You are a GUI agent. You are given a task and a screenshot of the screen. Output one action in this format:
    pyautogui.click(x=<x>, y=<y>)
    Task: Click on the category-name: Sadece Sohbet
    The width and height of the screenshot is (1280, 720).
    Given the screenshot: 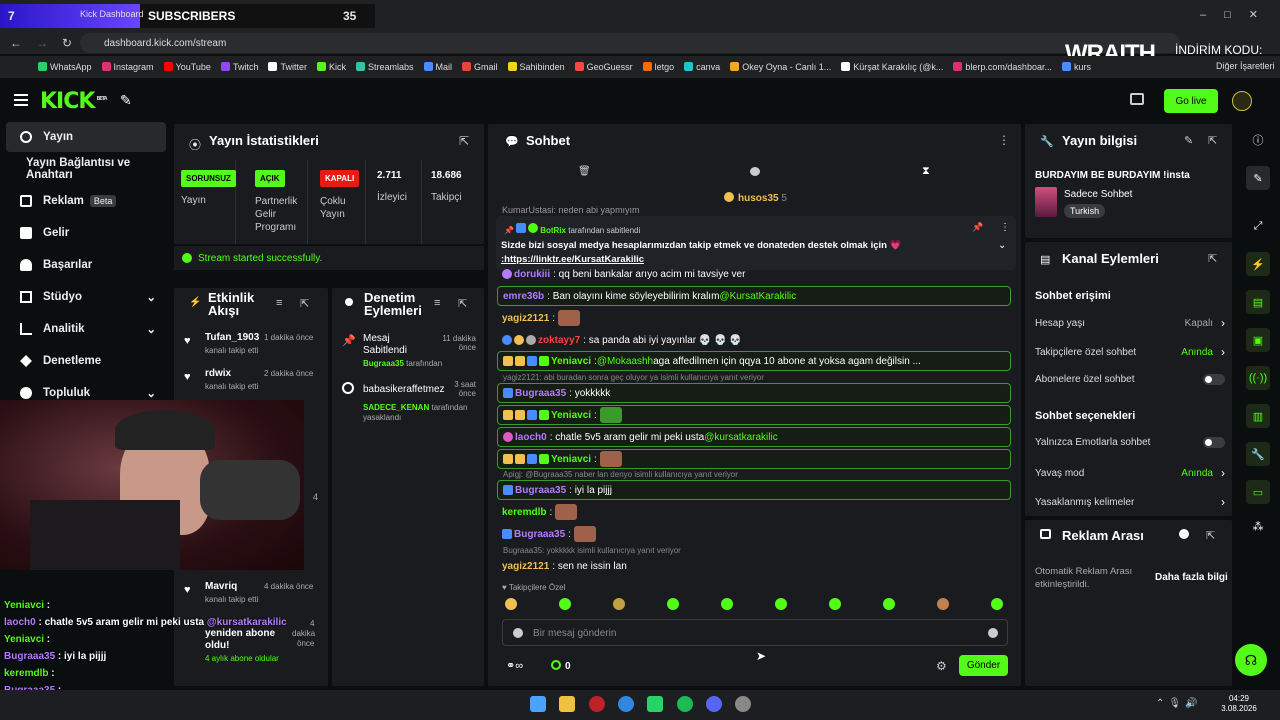 What is the action you would take?
    pyautogui.click(x=1098, y=194)
    